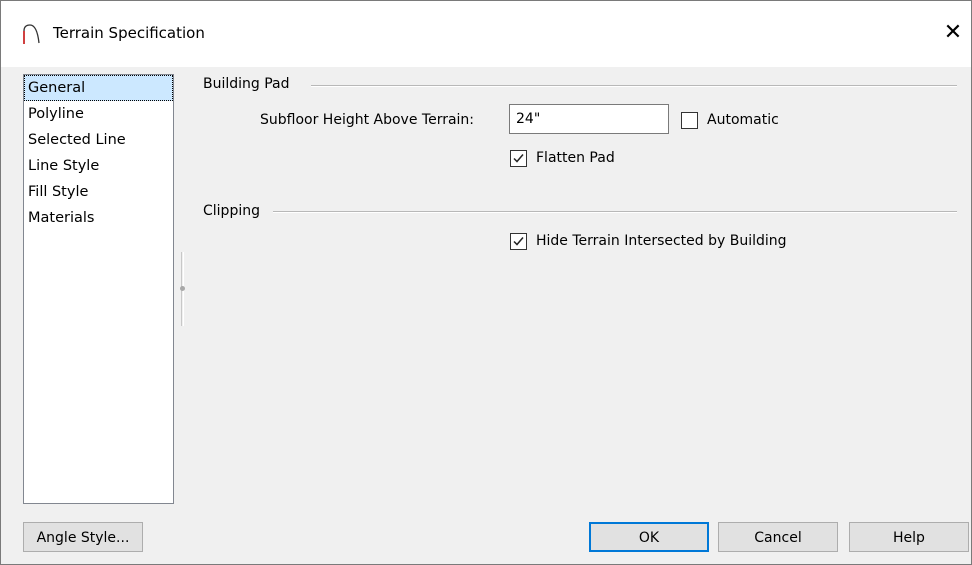 The height and width of the screenshot is (565, 972). Describe the element at coordinates (182, 288) in the screenshot. I see `splitter-grip` at that location.